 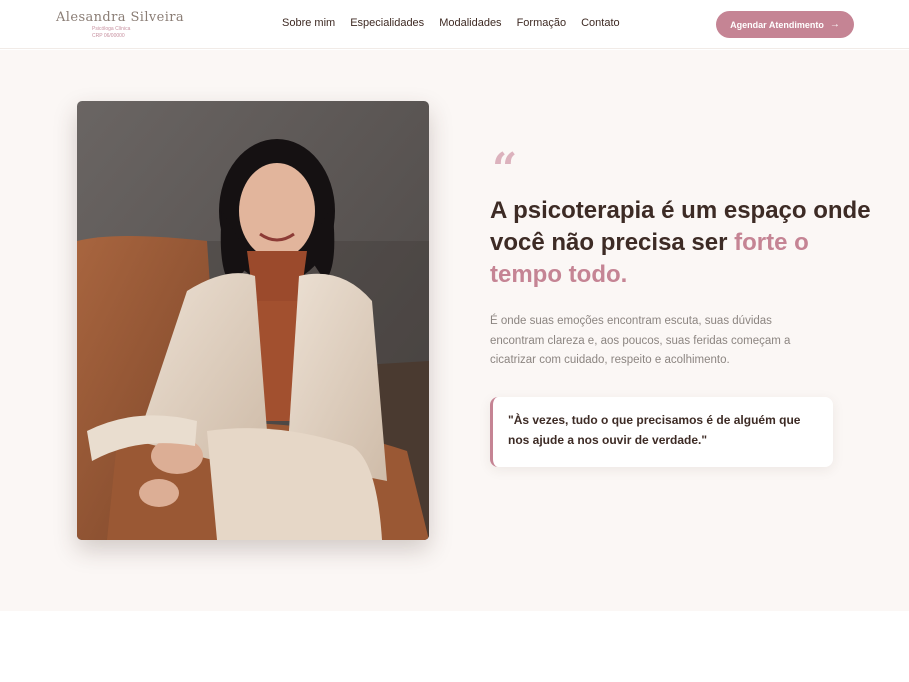 What do you see at coordinates (834, 24) in the screenshot?
I see `arrow-right-icon: →` at bounding box center [834, 24].